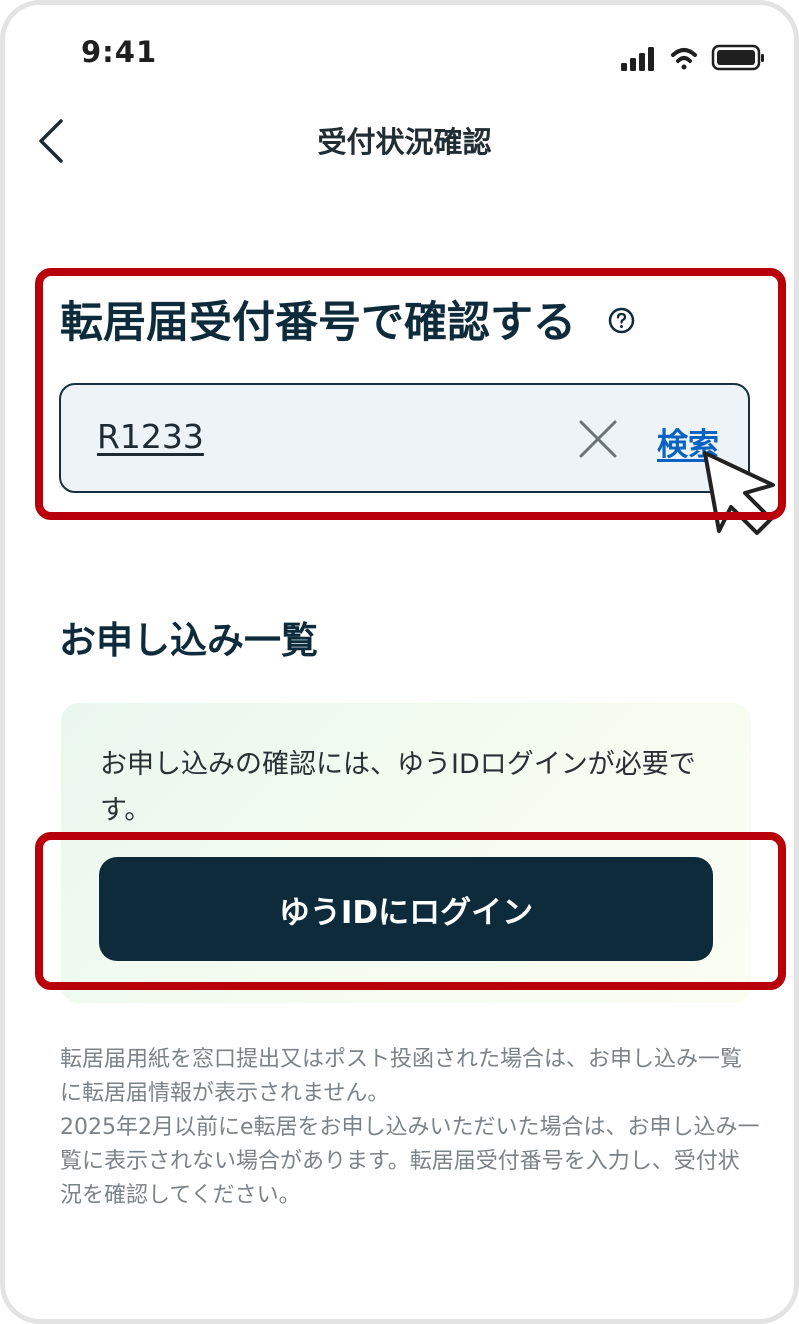 This screenshot has width=799, height=1324. What do you see at coordinates (684, 59) in the screenshot?
I see `wifi-icon` at bounding box center [684, 59].